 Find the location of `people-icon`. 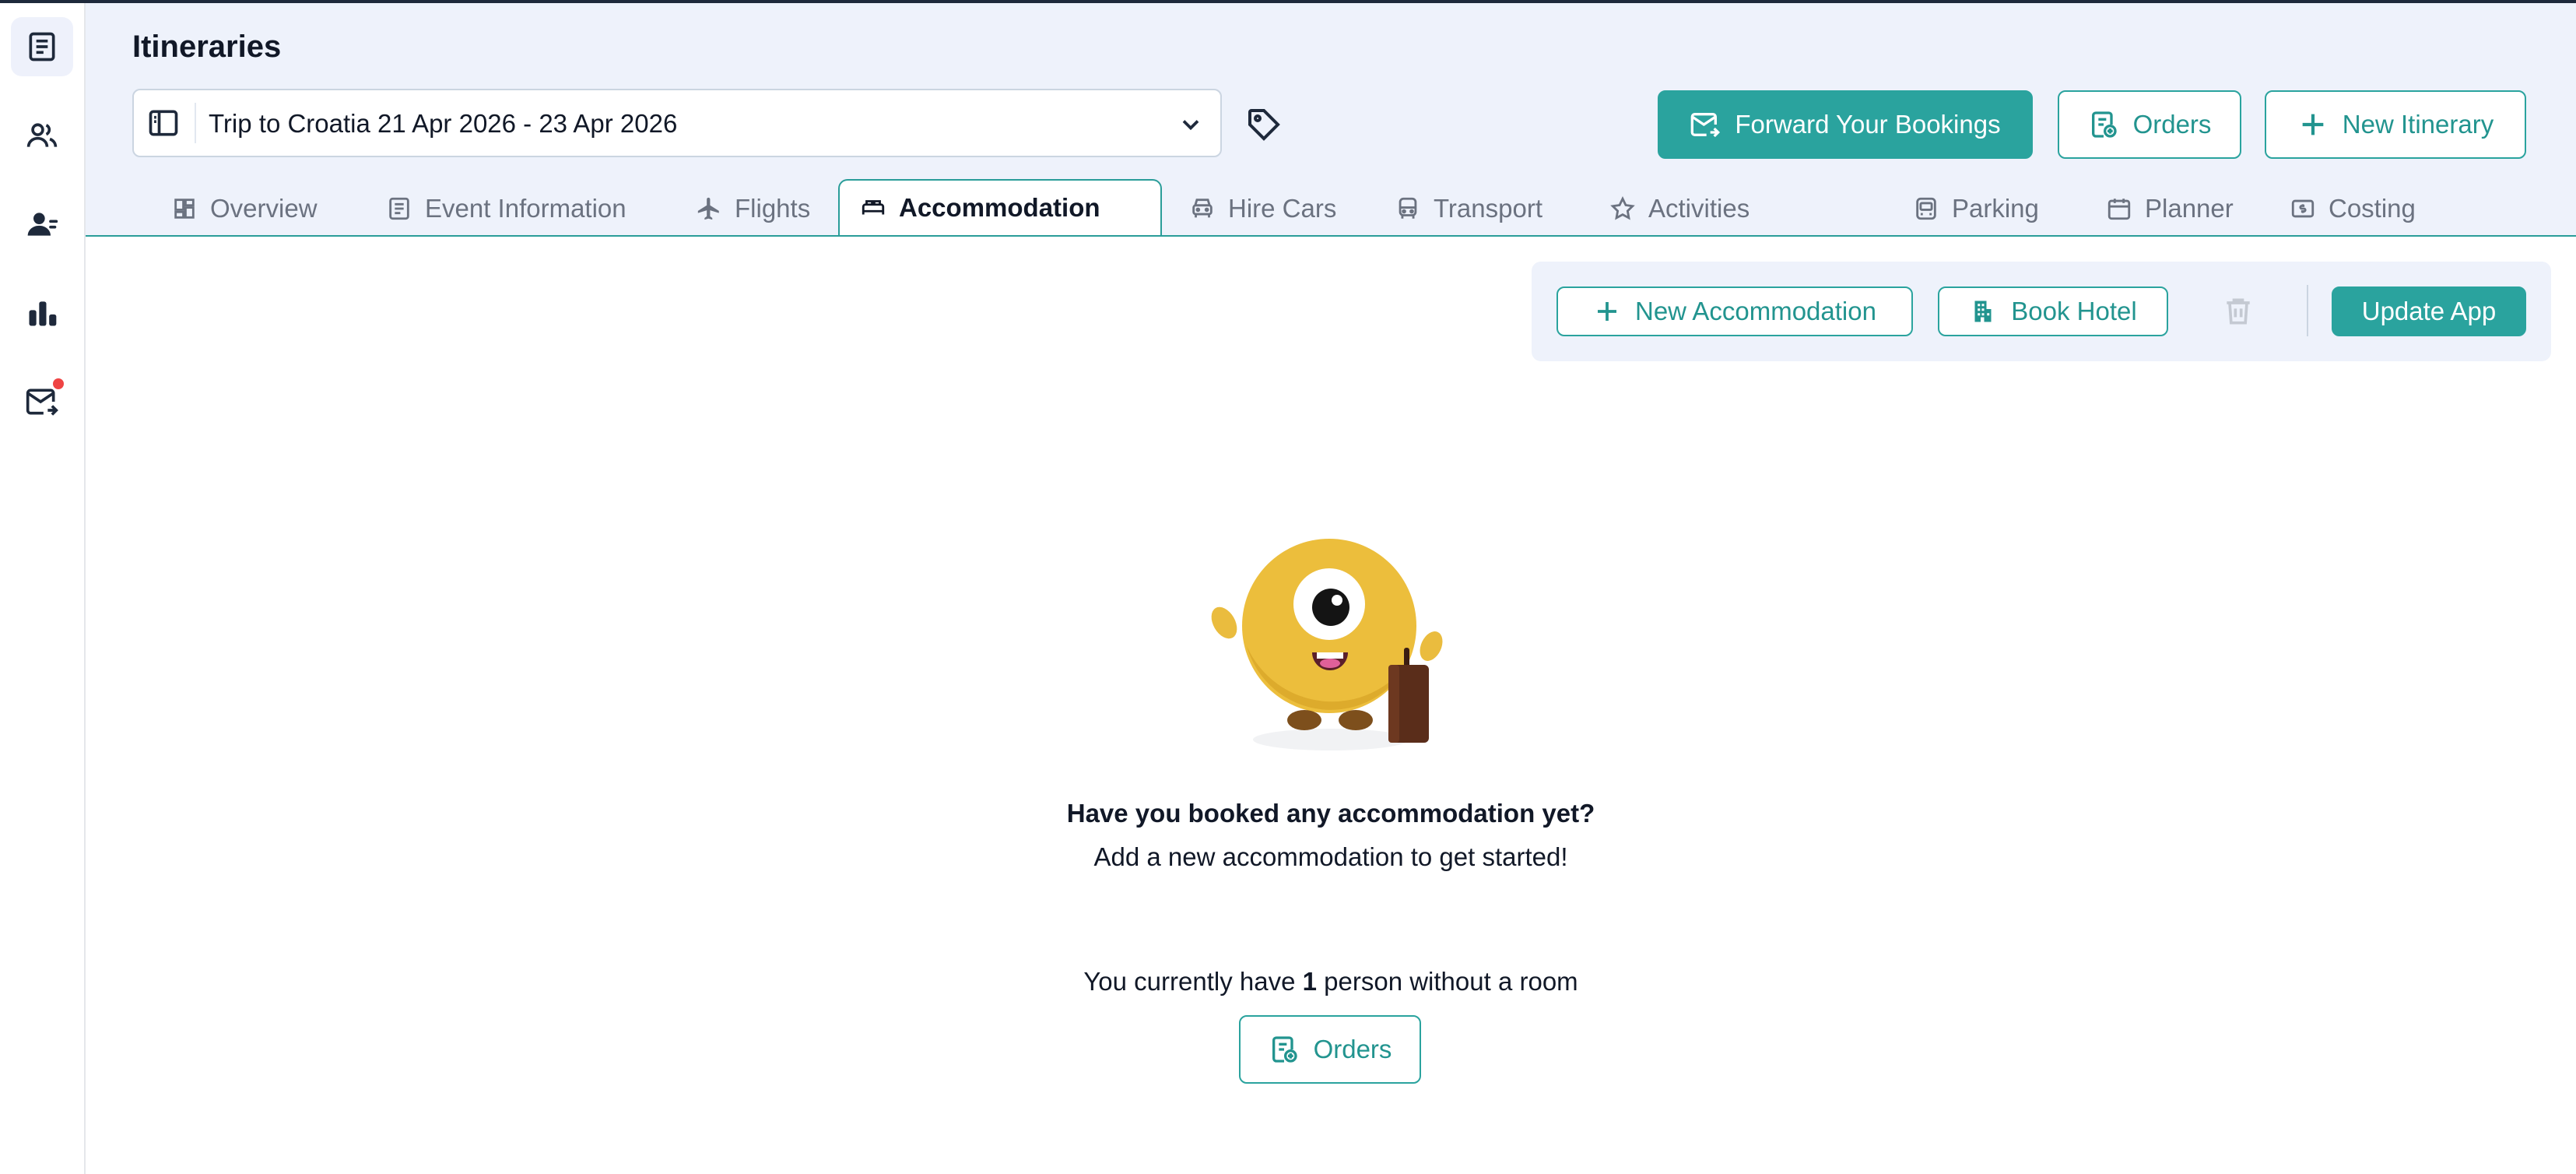

people-icon is located at coordinates (42, 135).